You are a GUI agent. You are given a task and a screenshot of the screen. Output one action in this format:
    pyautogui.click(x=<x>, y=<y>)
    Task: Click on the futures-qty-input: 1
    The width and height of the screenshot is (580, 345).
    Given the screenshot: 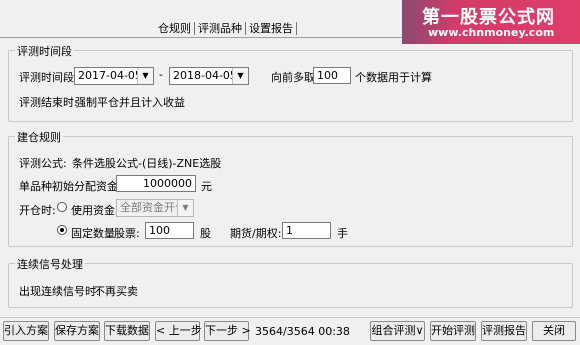 What is the action you would take?
    pyautogui.click(x=306, y=230)
    